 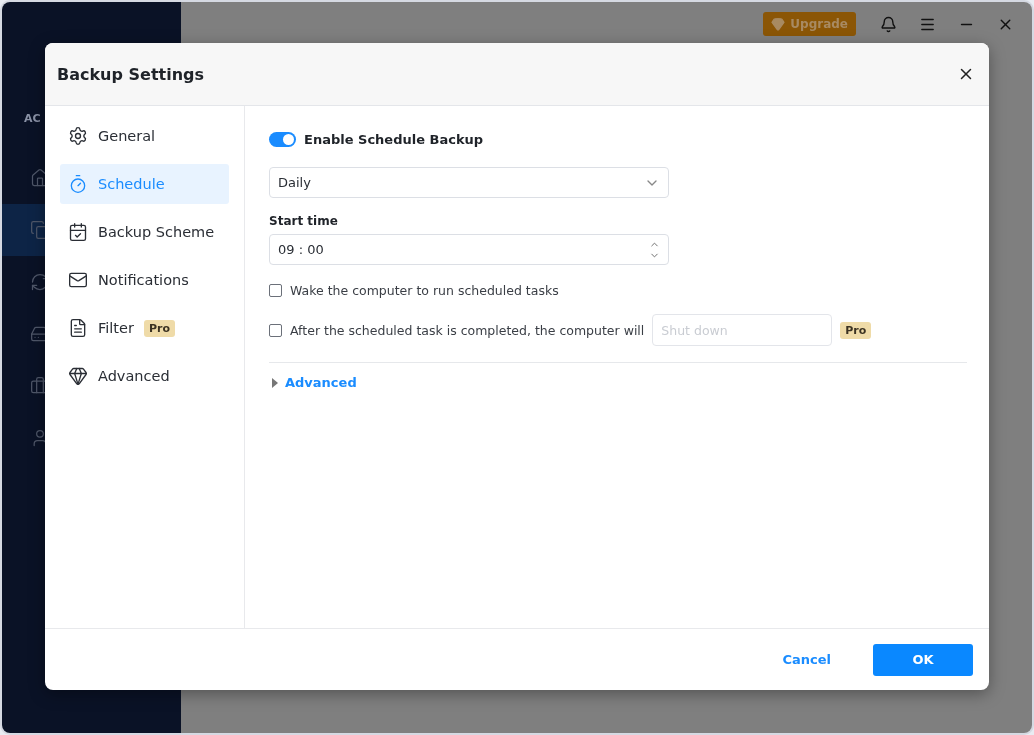 What do you see at coordinates (424, 290) in the screenshot?
I see `checkbox-label: Wake the computer to run scheduled tasks` at bounding box center [424, 290].